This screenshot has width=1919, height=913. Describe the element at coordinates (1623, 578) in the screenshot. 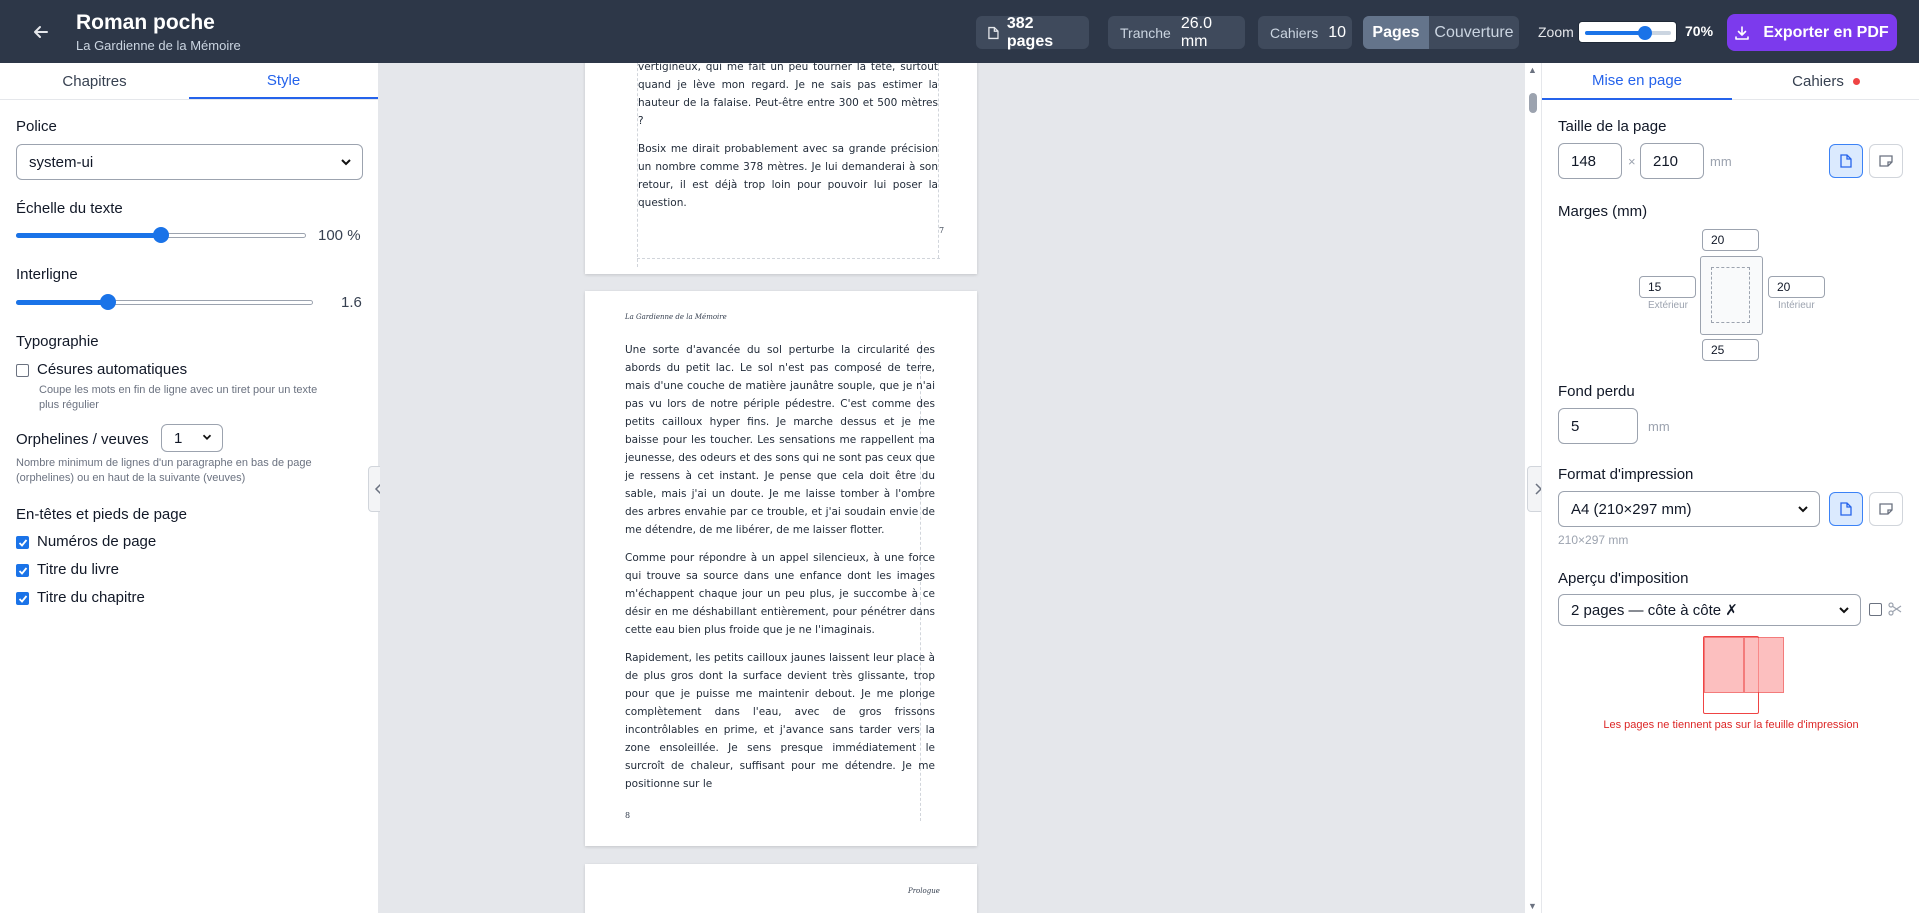

I see `imposition-label: Aperçu d'imposition` at that location.